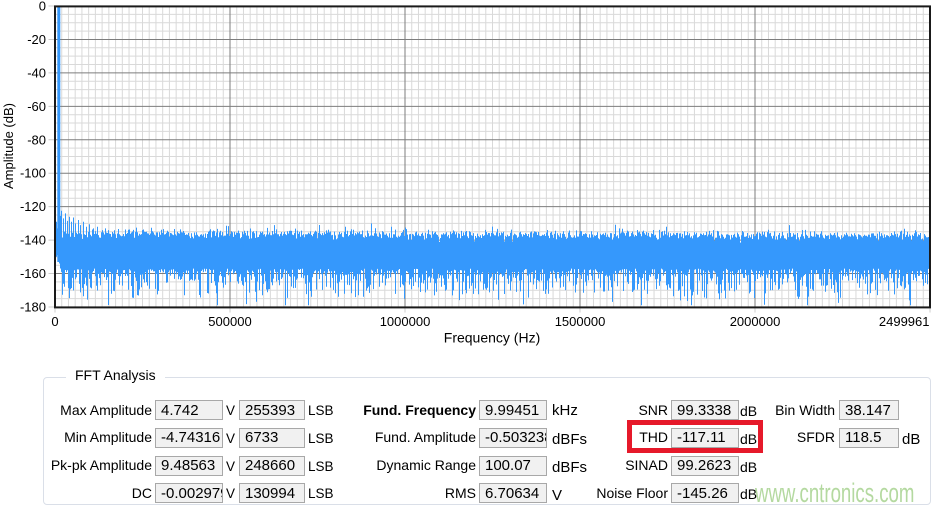 The height and width of the screenshot is (507, 933). What do you see at coordinates (492, 338) in the screenshot?
I see `svg-text: Frequency (Hz)` at bounding box center [492, 338].